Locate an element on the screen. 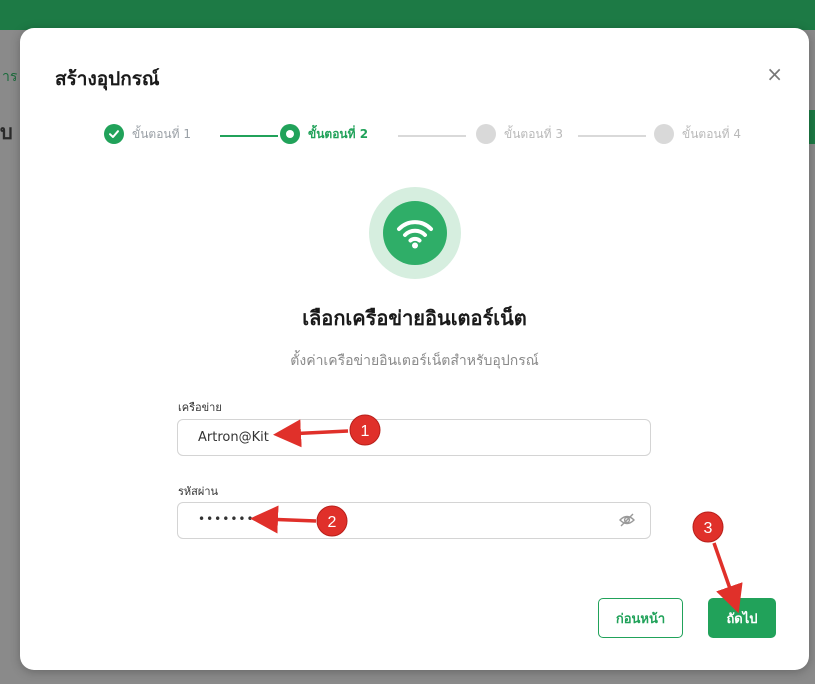 The height and width of the screenshot is (684, 815). previous-button: ก่อนหน้า is located at coordinates (640, 618).